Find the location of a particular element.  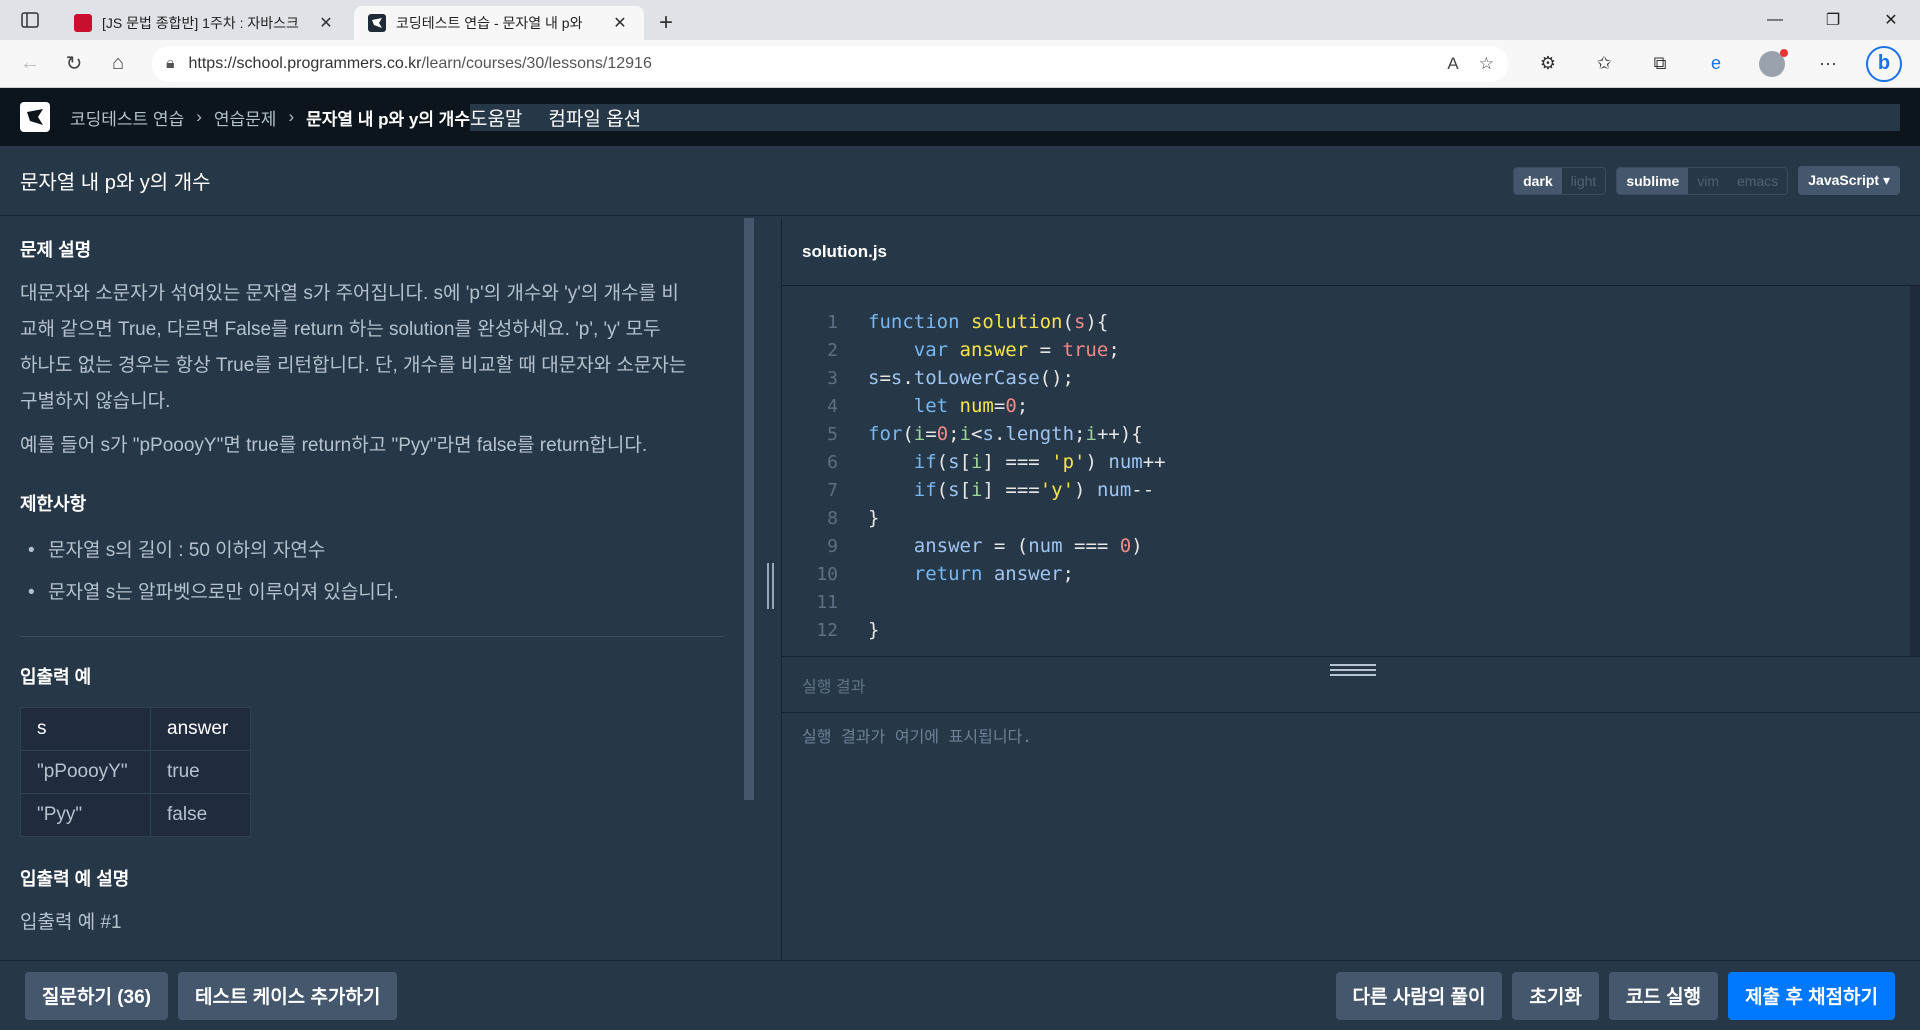

keymap-emacs-option: emacs is located at coordinates (1757, 181).